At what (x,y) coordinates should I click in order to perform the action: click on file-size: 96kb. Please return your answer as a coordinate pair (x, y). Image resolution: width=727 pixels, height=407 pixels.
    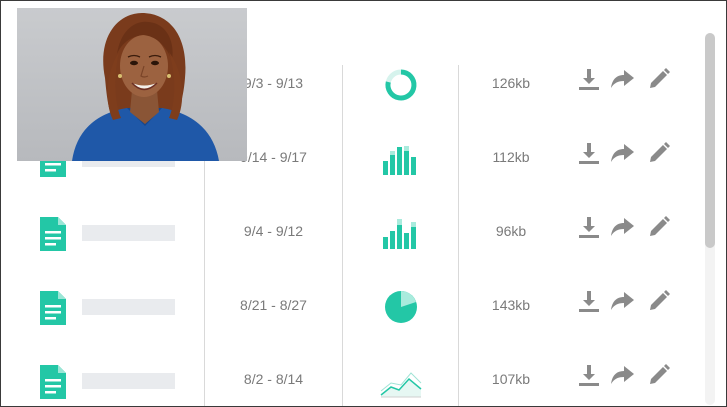
    Looking at the image, I should click on (511, 231).